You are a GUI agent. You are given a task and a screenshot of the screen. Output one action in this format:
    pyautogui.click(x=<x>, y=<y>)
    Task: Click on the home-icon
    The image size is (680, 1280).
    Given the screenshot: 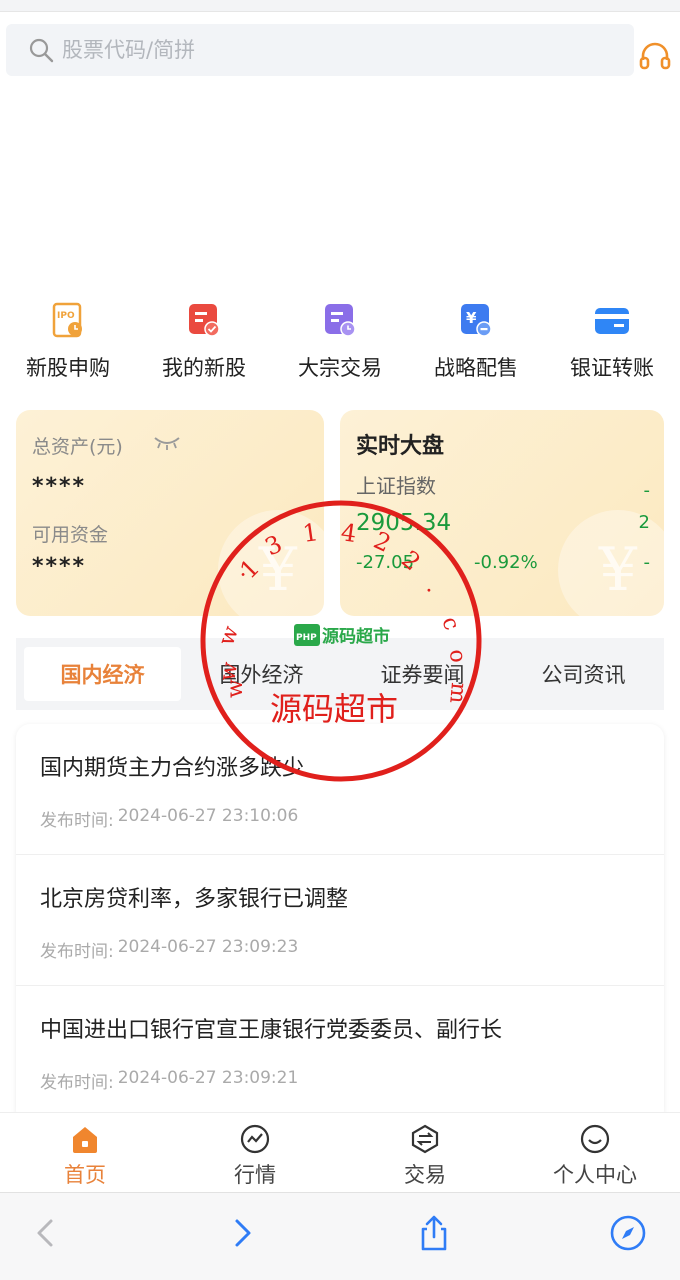 What is the action you would take?
    pyautogui.click(x=85, y=1140)
    